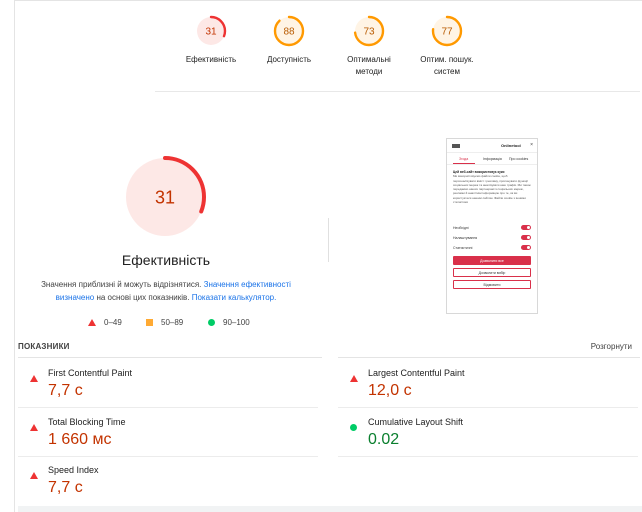 The width and height of the screenshot is (642, 512). Describe the element at coordinates (328, 350) in the screenshot. I see `metrics-header: ПОКАЗНИКИ Розгорнути` at that location.